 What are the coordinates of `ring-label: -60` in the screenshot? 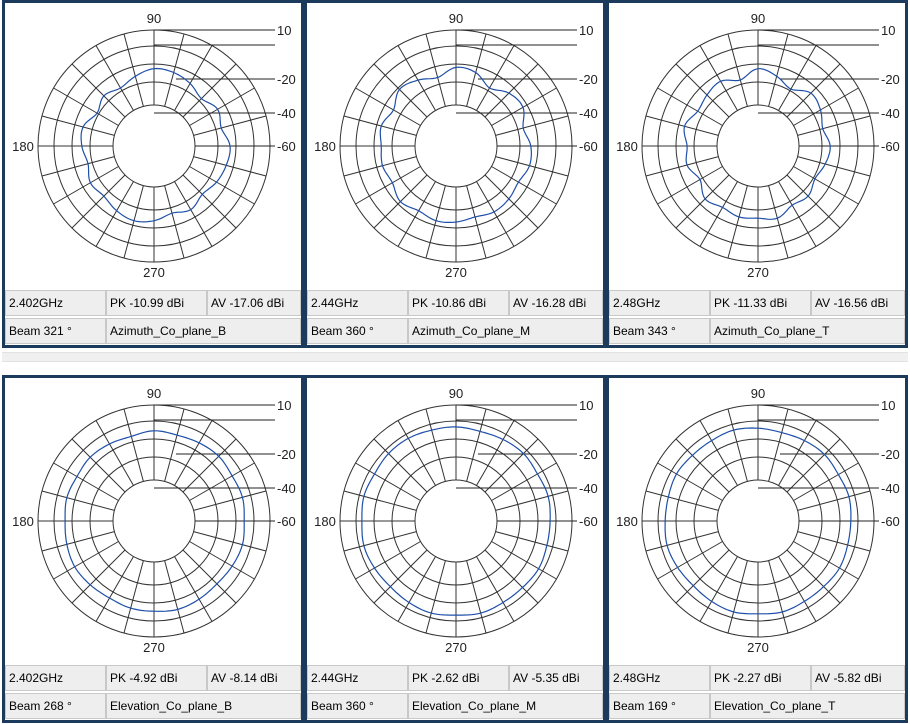 It's located at (588, 146).